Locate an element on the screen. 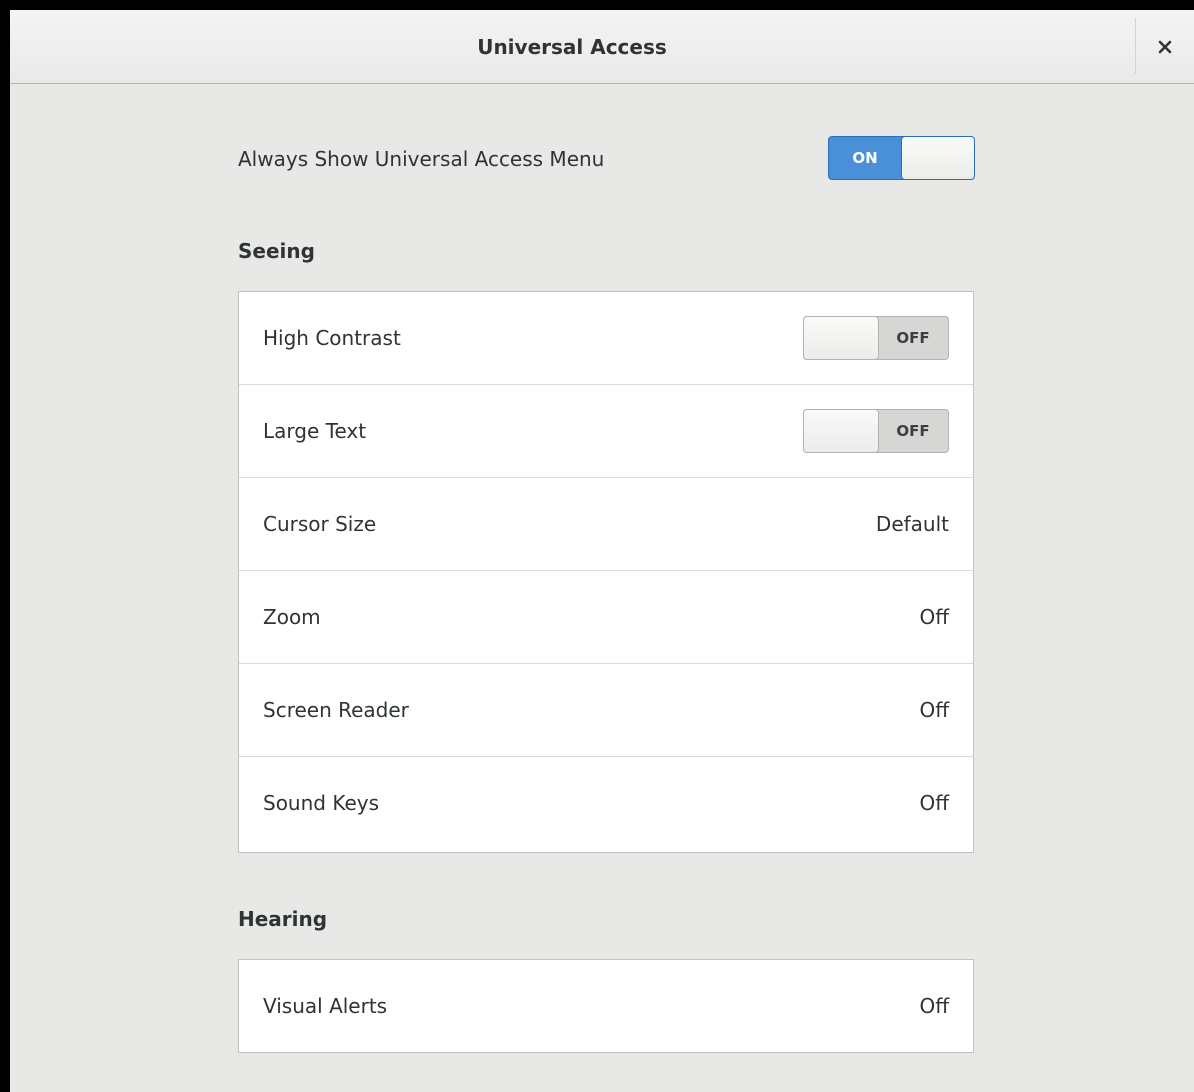 This screenshot has width=1194, height=1092. close-icon is located at coordinates (1165, 47).